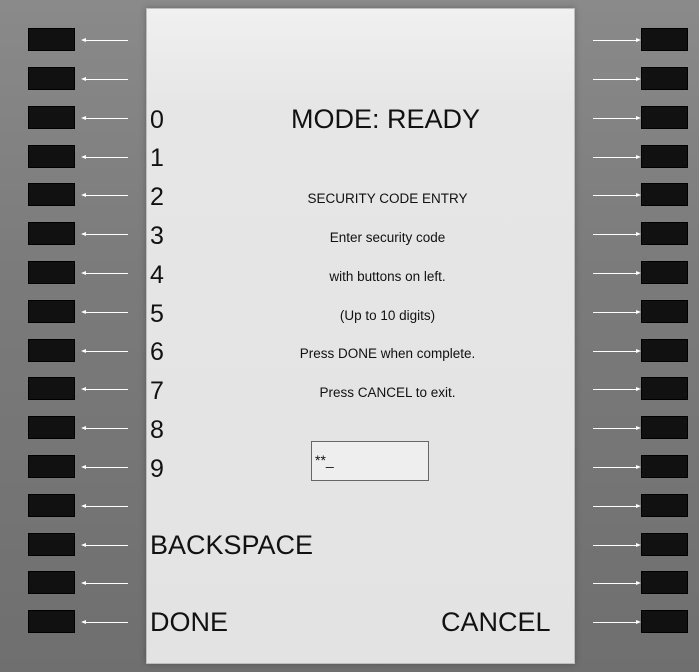 The image size is (699, 672). What do you see at coordinates (157, 158) in the screenshot?
I see `digit-1-label: 1` at bounding box center [157, 158].